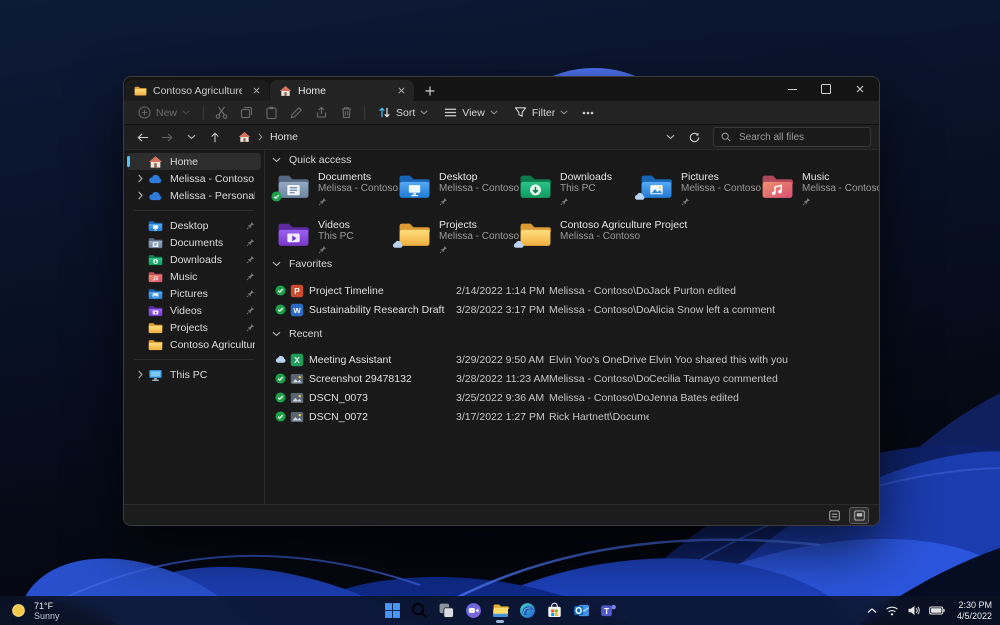 Image resolution: width=1000 pixels, height=625 pixels. I want to click on command-bar: New Sort View Filter, so click(501, 113).